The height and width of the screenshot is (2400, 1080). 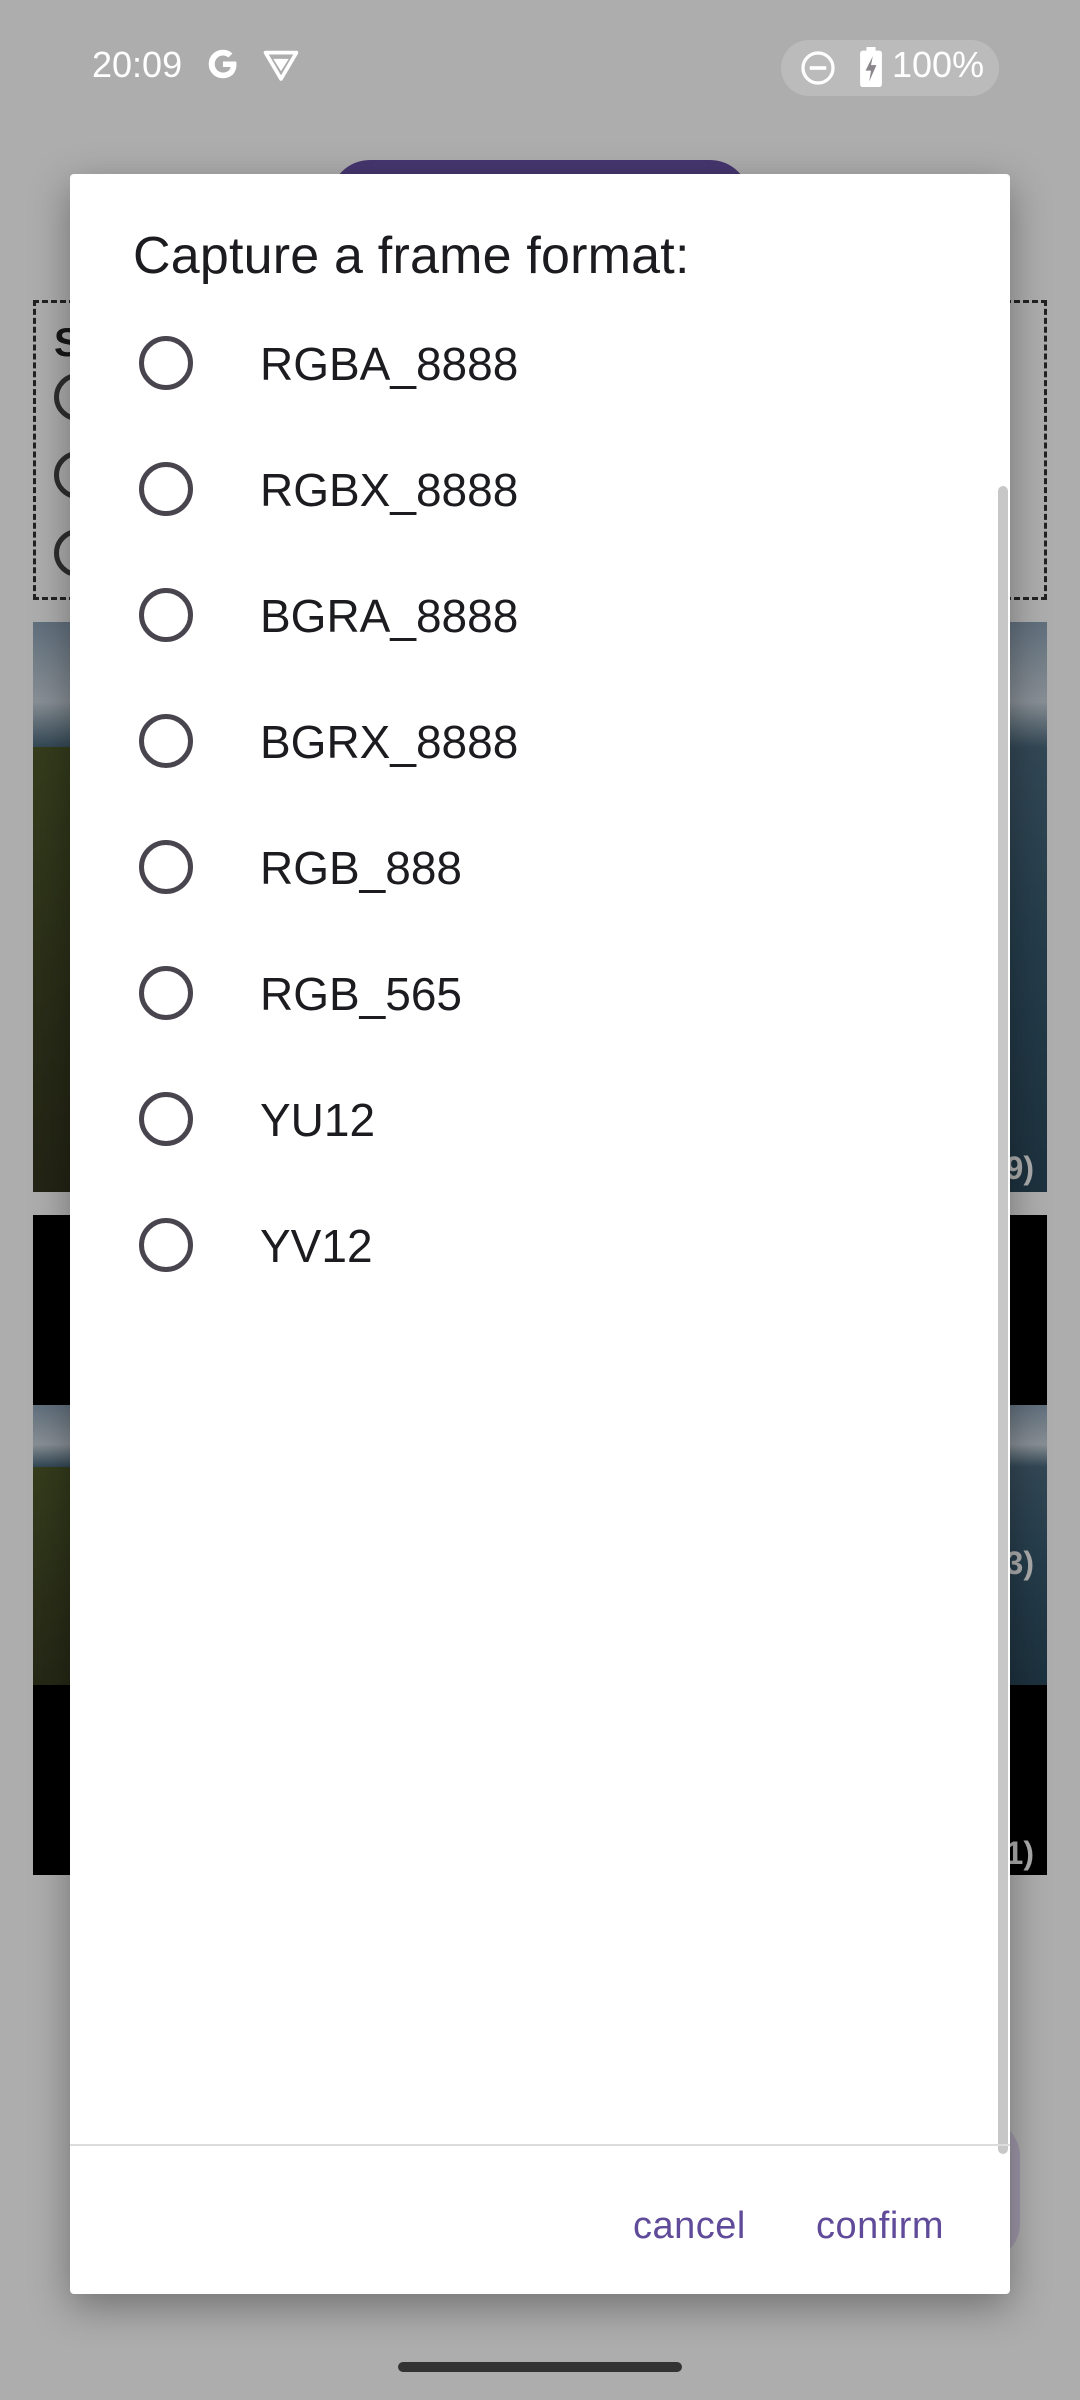 What do you see at coordinates (318, 1120) in the screenshot?
I see `format-option-label: YU12` at bounding box center [318, 1120].